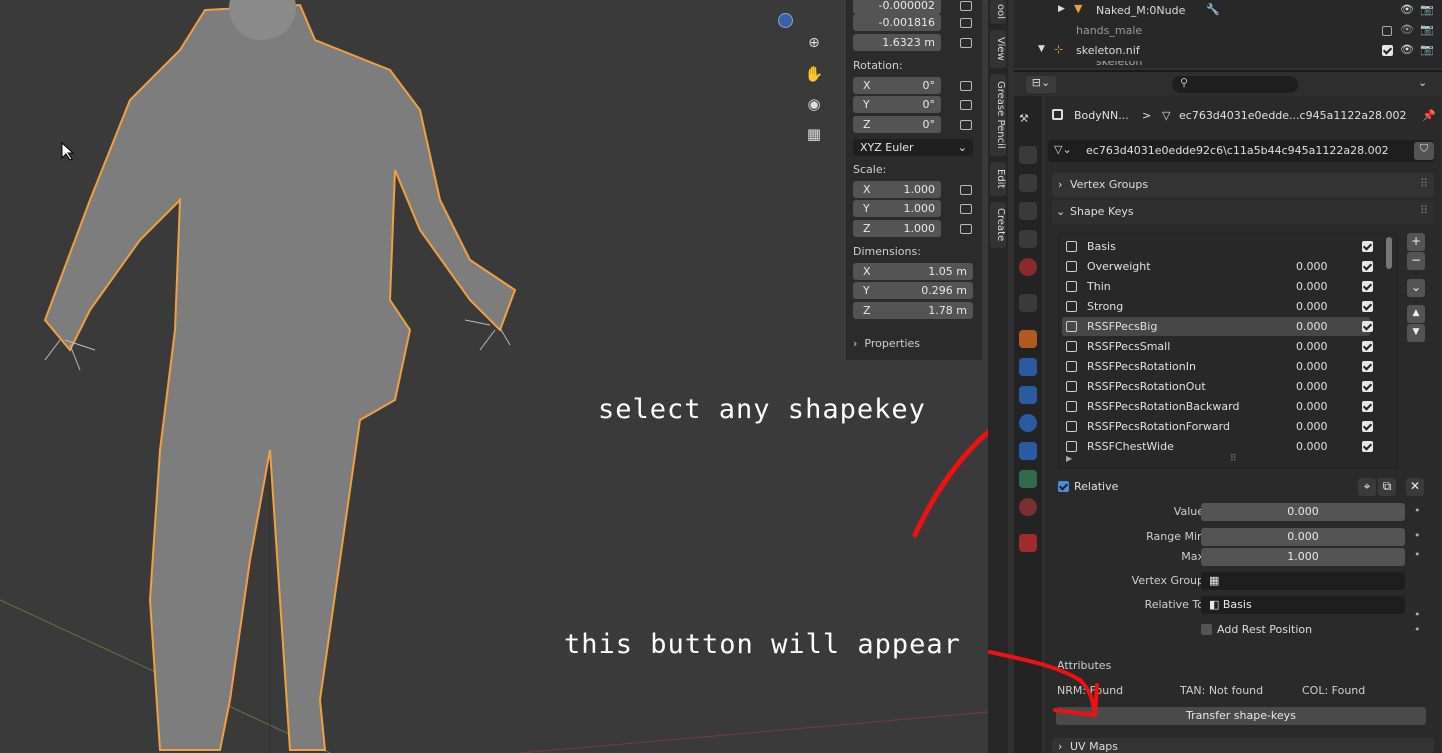  Describe the element at coordinates (1416, 288) in the screenshot. I see `shape-key-specials-button: ⌄` at that location.